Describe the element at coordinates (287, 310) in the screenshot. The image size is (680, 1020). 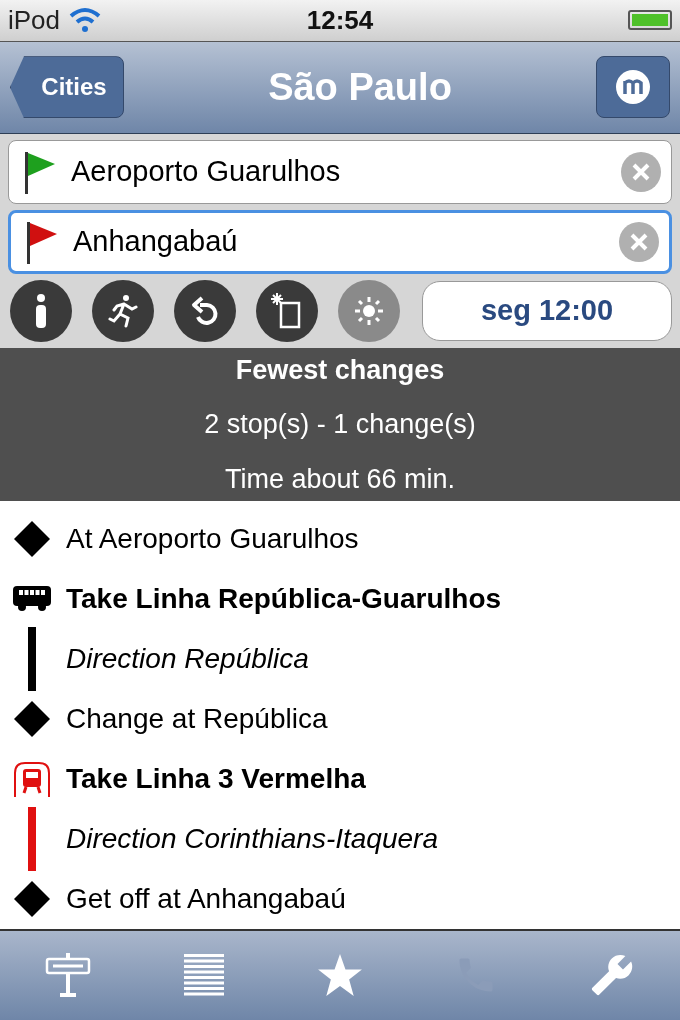
I see `new-page-icon` at that location.